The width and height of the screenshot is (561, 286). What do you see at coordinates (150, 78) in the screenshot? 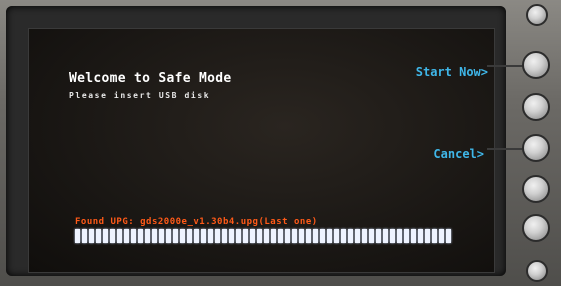
I see `screen-title: Welcome to Safe Mode` at bounding box center [150, 78].